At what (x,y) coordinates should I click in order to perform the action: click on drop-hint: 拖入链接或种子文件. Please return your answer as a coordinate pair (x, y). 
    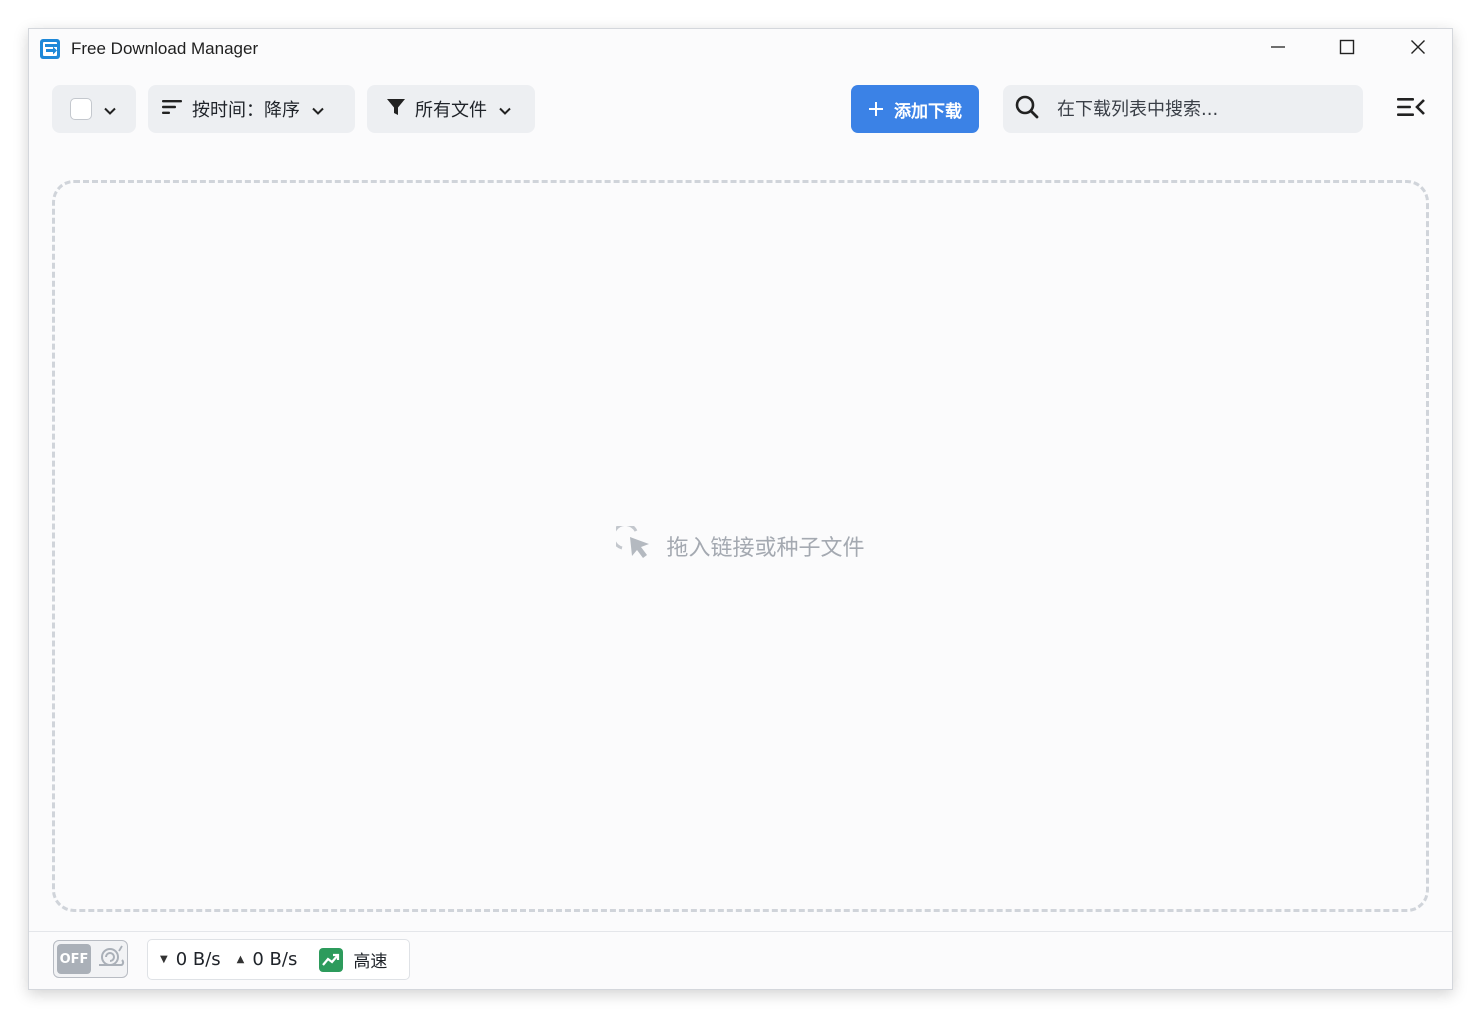
    Looking at the image, I should click on (738, 544).